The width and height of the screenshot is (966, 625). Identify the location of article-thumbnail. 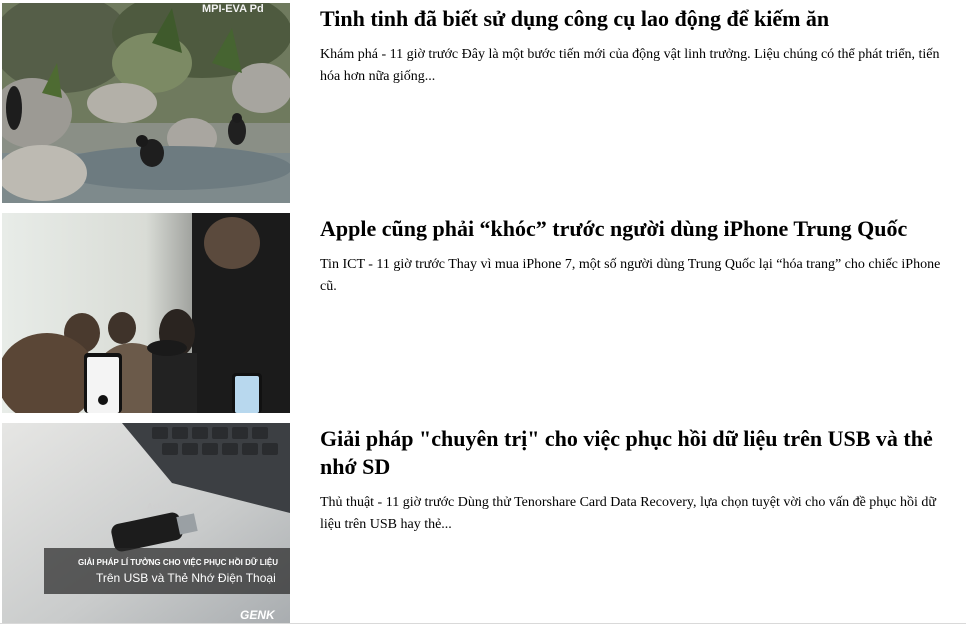
(146, 313).